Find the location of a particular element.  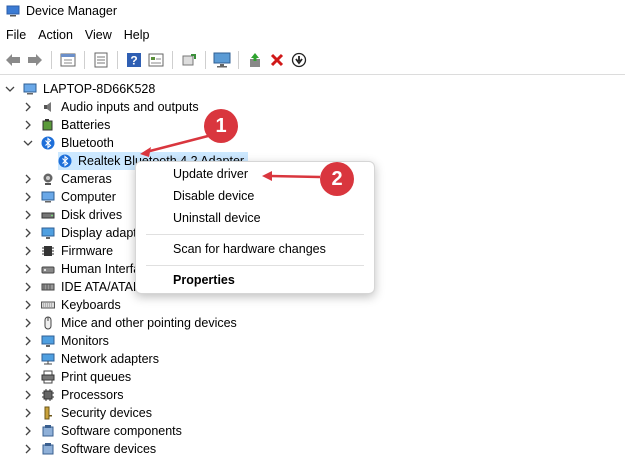

tree-item-human-interface: Human Interfa is located at coordinates (81, 269).